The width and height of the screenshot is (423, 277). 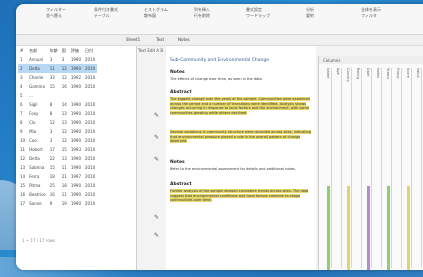 I want to click on table-cell: 18, so click(x=64, y=185).